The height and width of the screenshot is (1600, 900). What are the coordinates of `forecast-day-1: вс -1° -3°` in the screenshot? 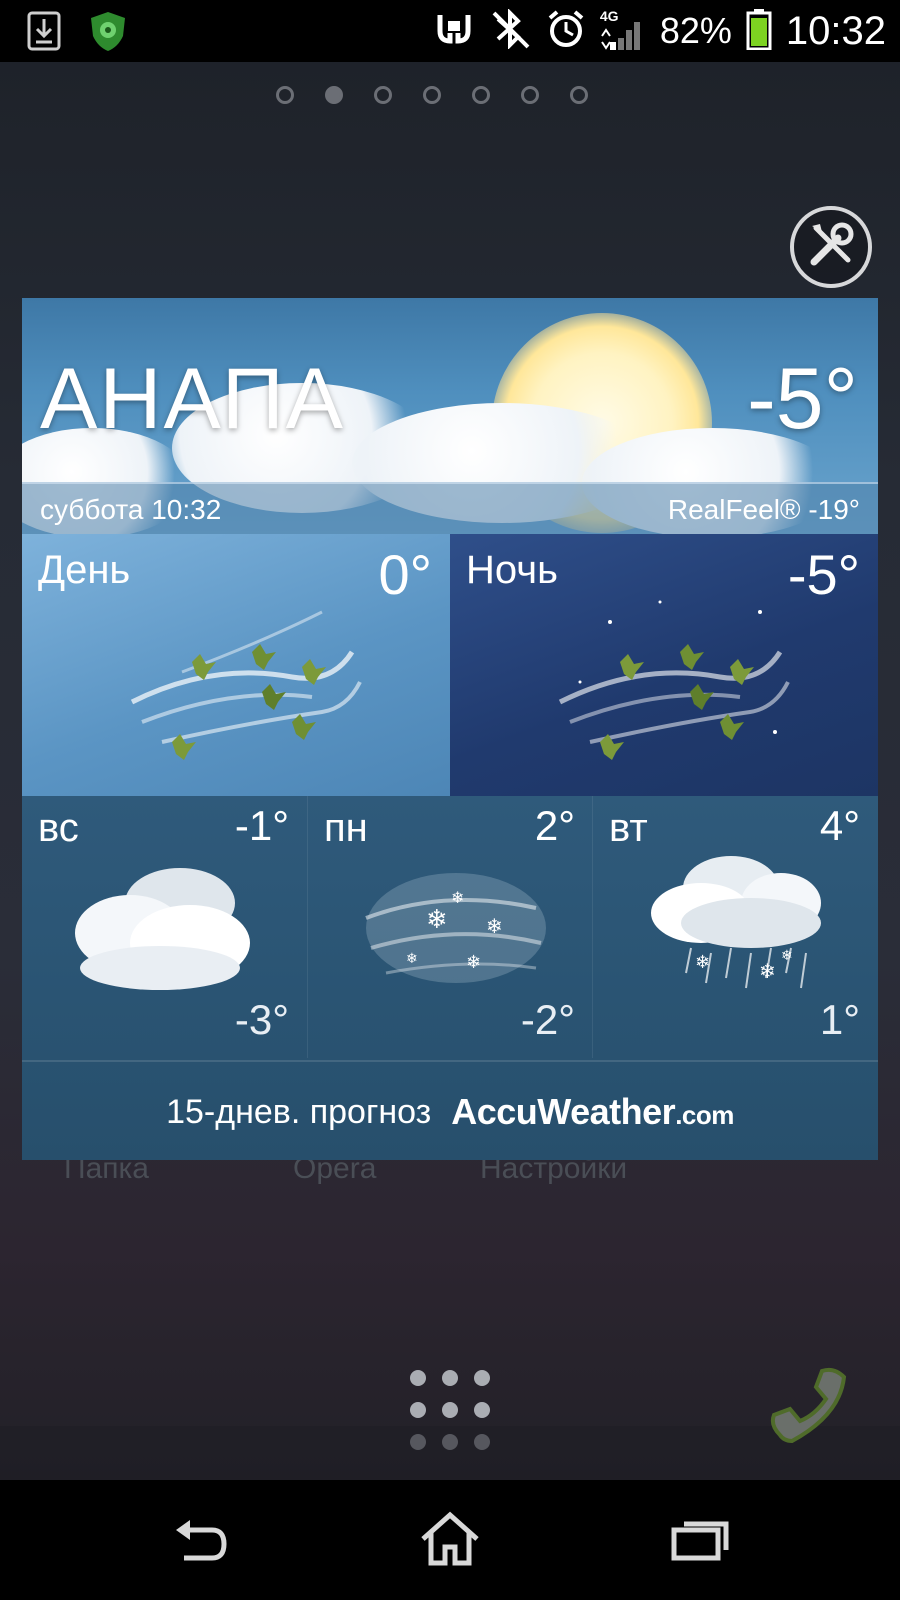 It's located at (164, 927).